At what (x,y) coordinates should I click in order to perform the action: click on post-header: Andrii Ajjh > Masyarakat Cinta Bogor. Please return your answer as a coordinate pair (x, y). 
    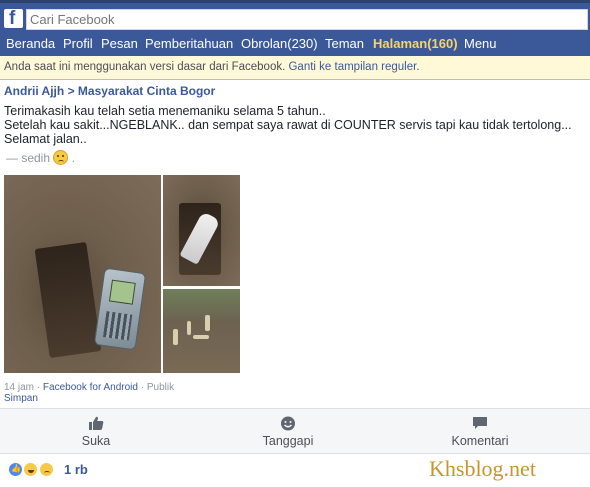
    Looking at the image, I should click on (109, 91).